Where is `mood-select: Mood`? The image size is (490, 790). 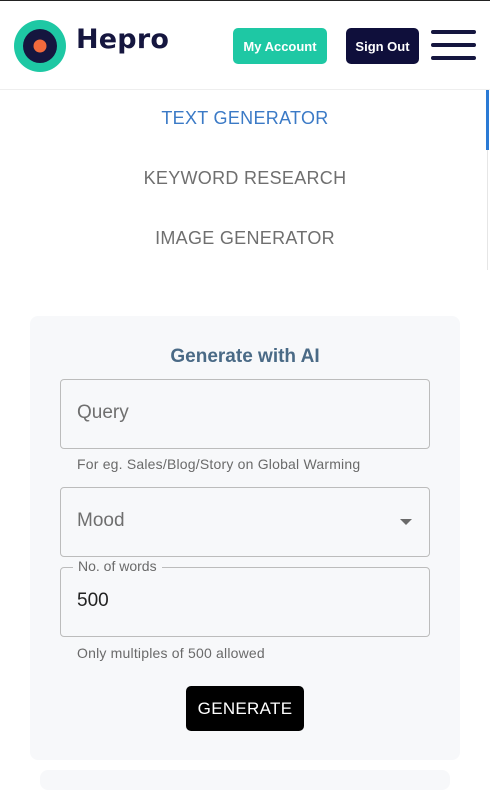 mood-select: Mood is located at coordinates (245, 522).